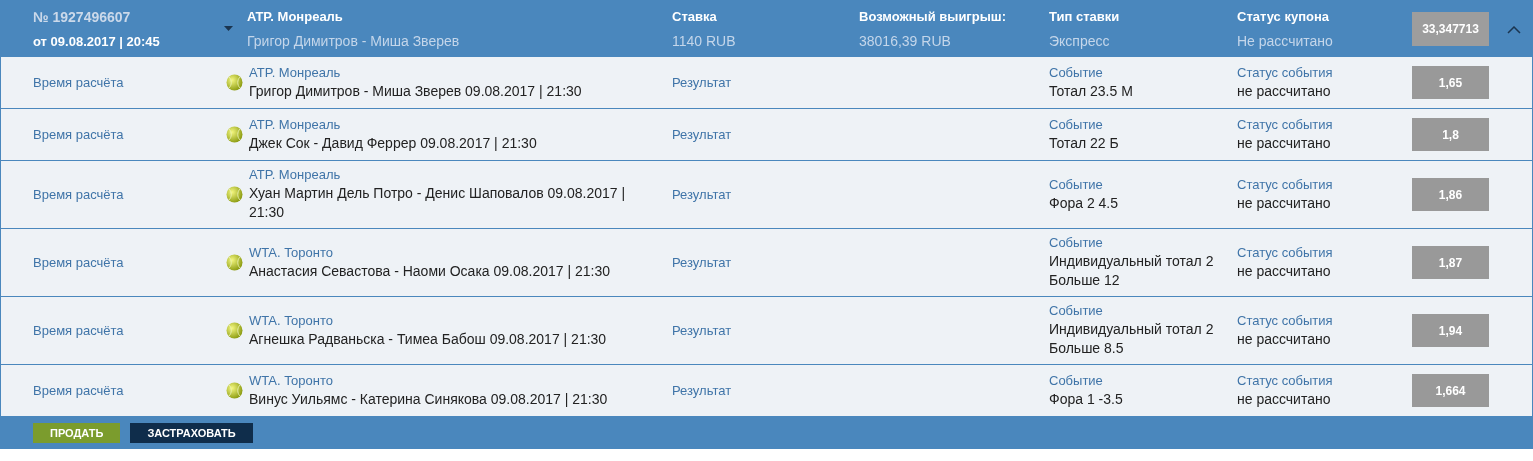 Image resolution: width=1533 pixels, height=461 pixels. What do you see at coordinates (1450, 134) in the screenshot?
I see `event-odds: 1,8` at bounding box center [1450, 134].